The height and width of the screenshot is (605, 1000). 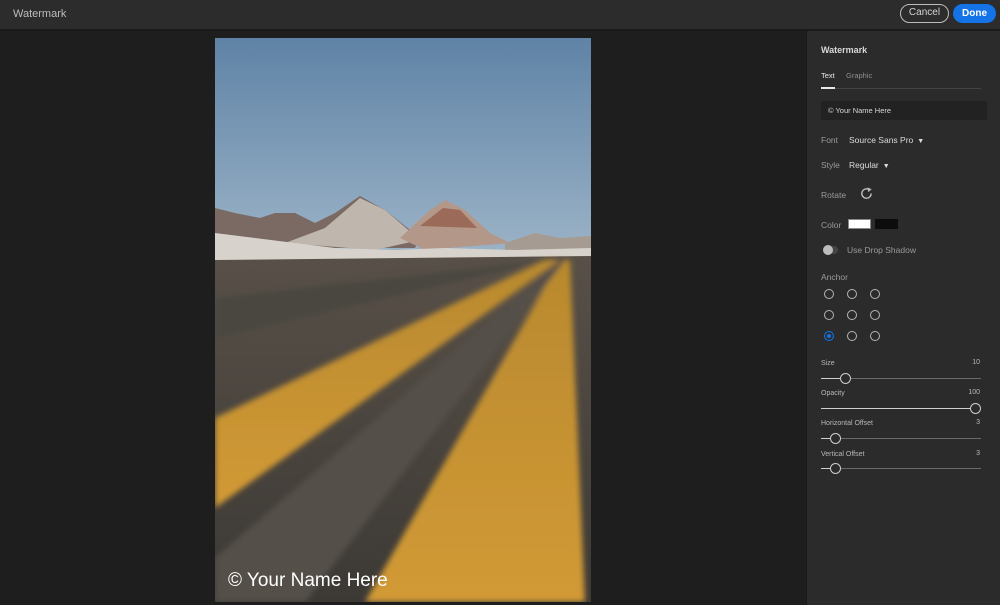 What do you see at coordinates (976, 362) in the screenshot?
I see `size-value: 10` at bounding box center [976, 362].